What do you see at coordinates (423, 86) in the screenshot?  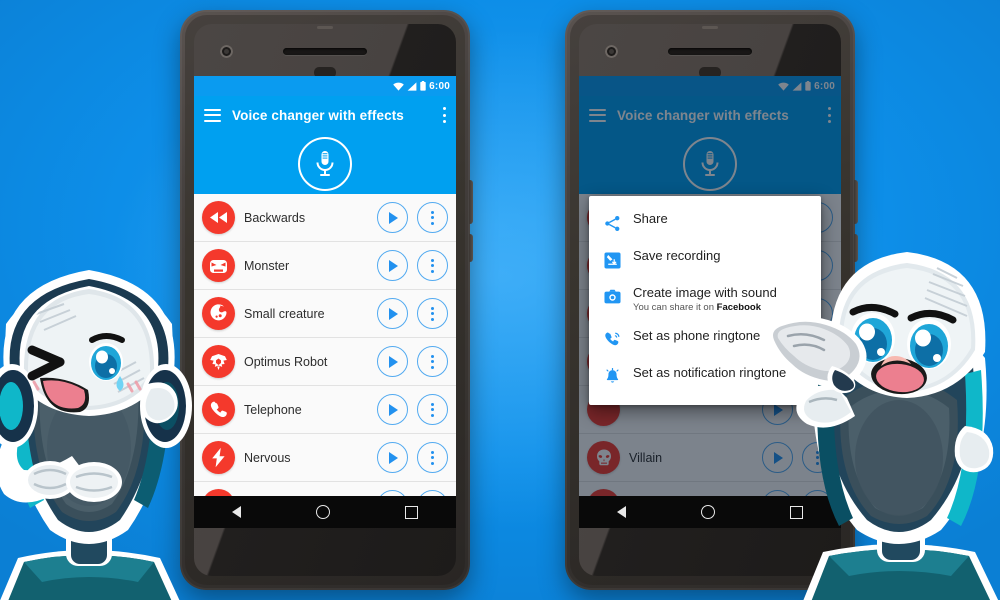 I see `battery-icon` at bounding box center [423, 86].